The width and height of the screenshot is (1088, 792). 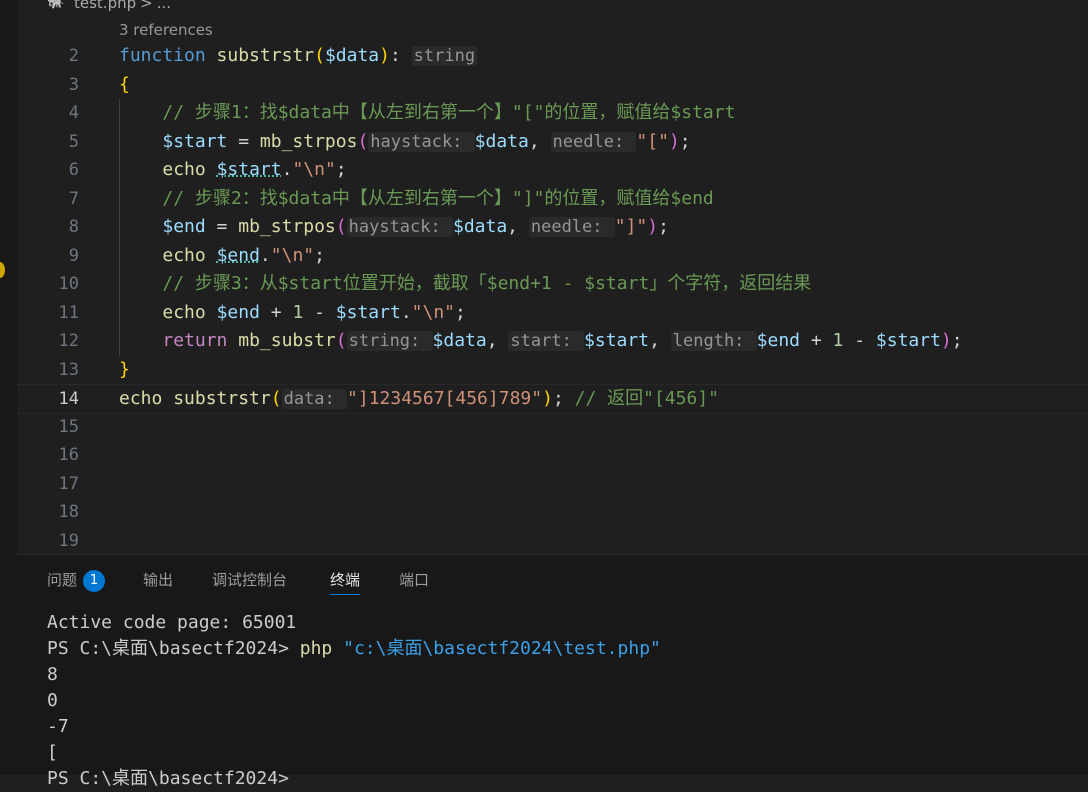 I want to click on codelens-references: 3 references, so click(x=166, y=30).